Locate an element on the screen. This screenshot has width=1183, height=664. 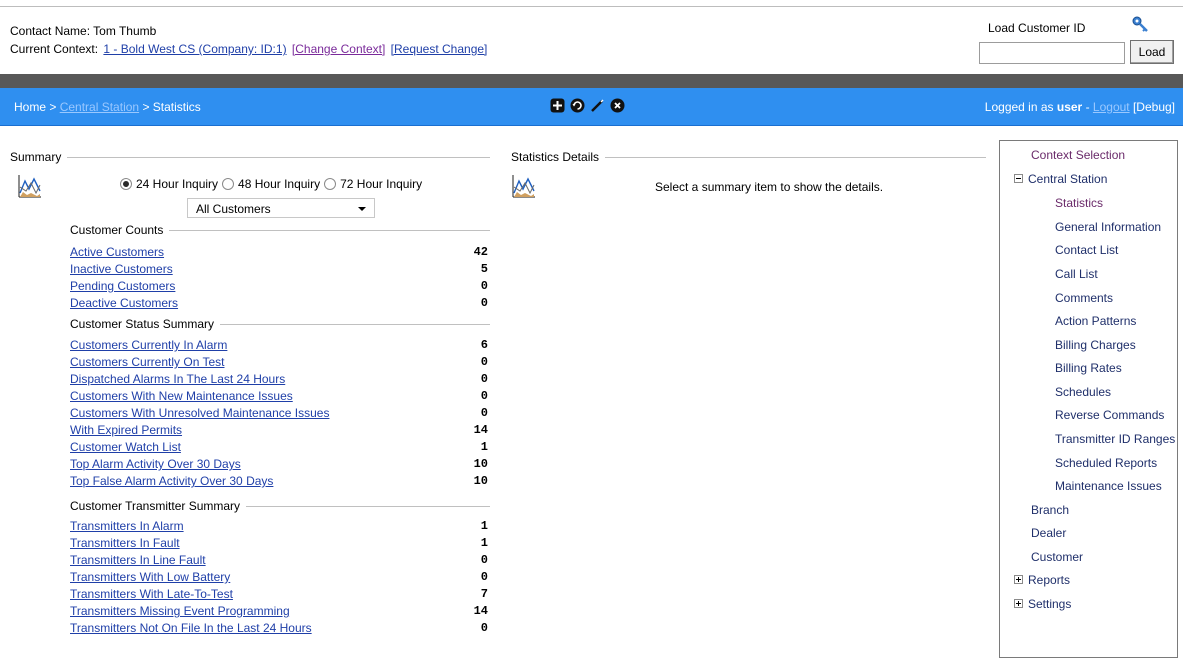
nav-item-call-list: Call List is located at coordinates (1076, 274).